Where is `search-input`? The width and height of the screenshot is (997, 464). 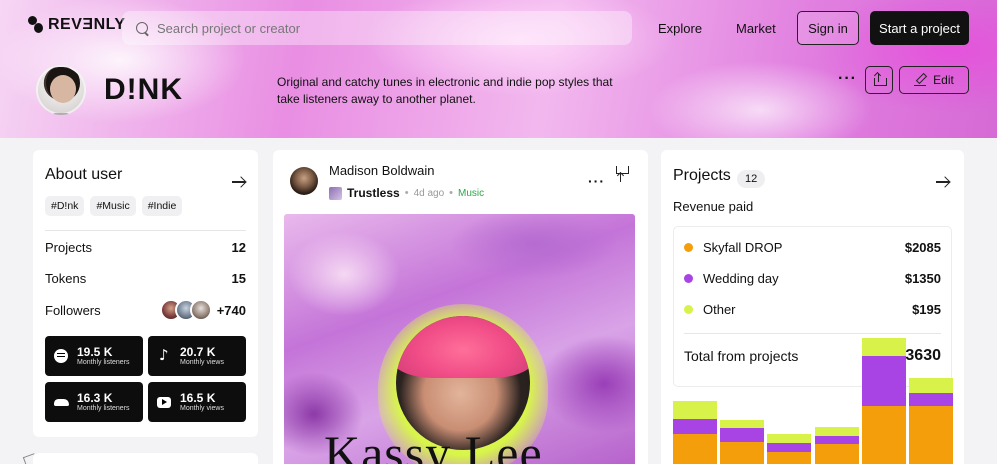
search-input is located at coordinates (377, 28).